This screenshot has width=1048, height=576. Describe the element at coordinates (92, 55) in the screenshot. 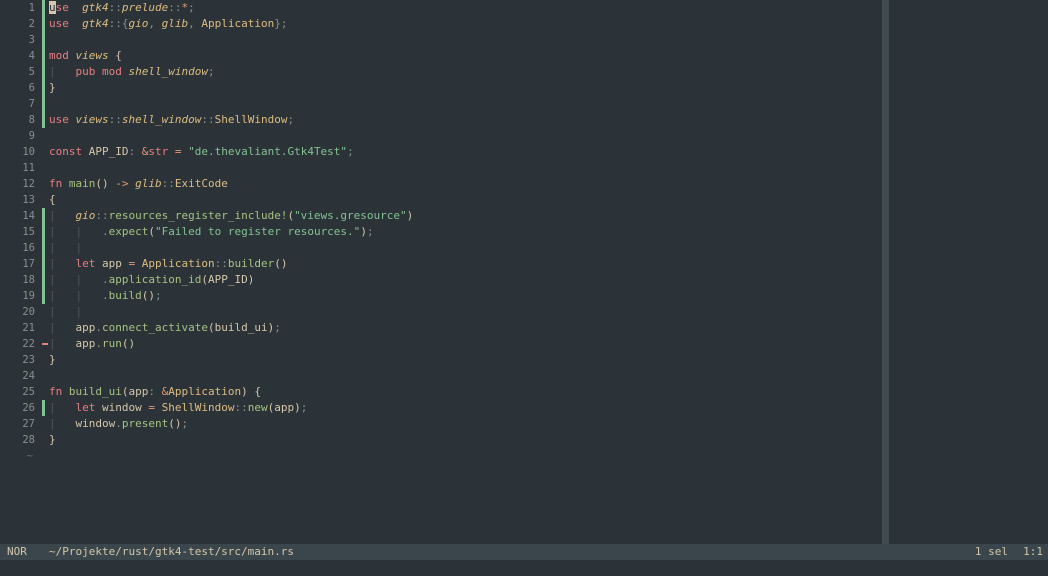

I see `code-token: views` at that location.